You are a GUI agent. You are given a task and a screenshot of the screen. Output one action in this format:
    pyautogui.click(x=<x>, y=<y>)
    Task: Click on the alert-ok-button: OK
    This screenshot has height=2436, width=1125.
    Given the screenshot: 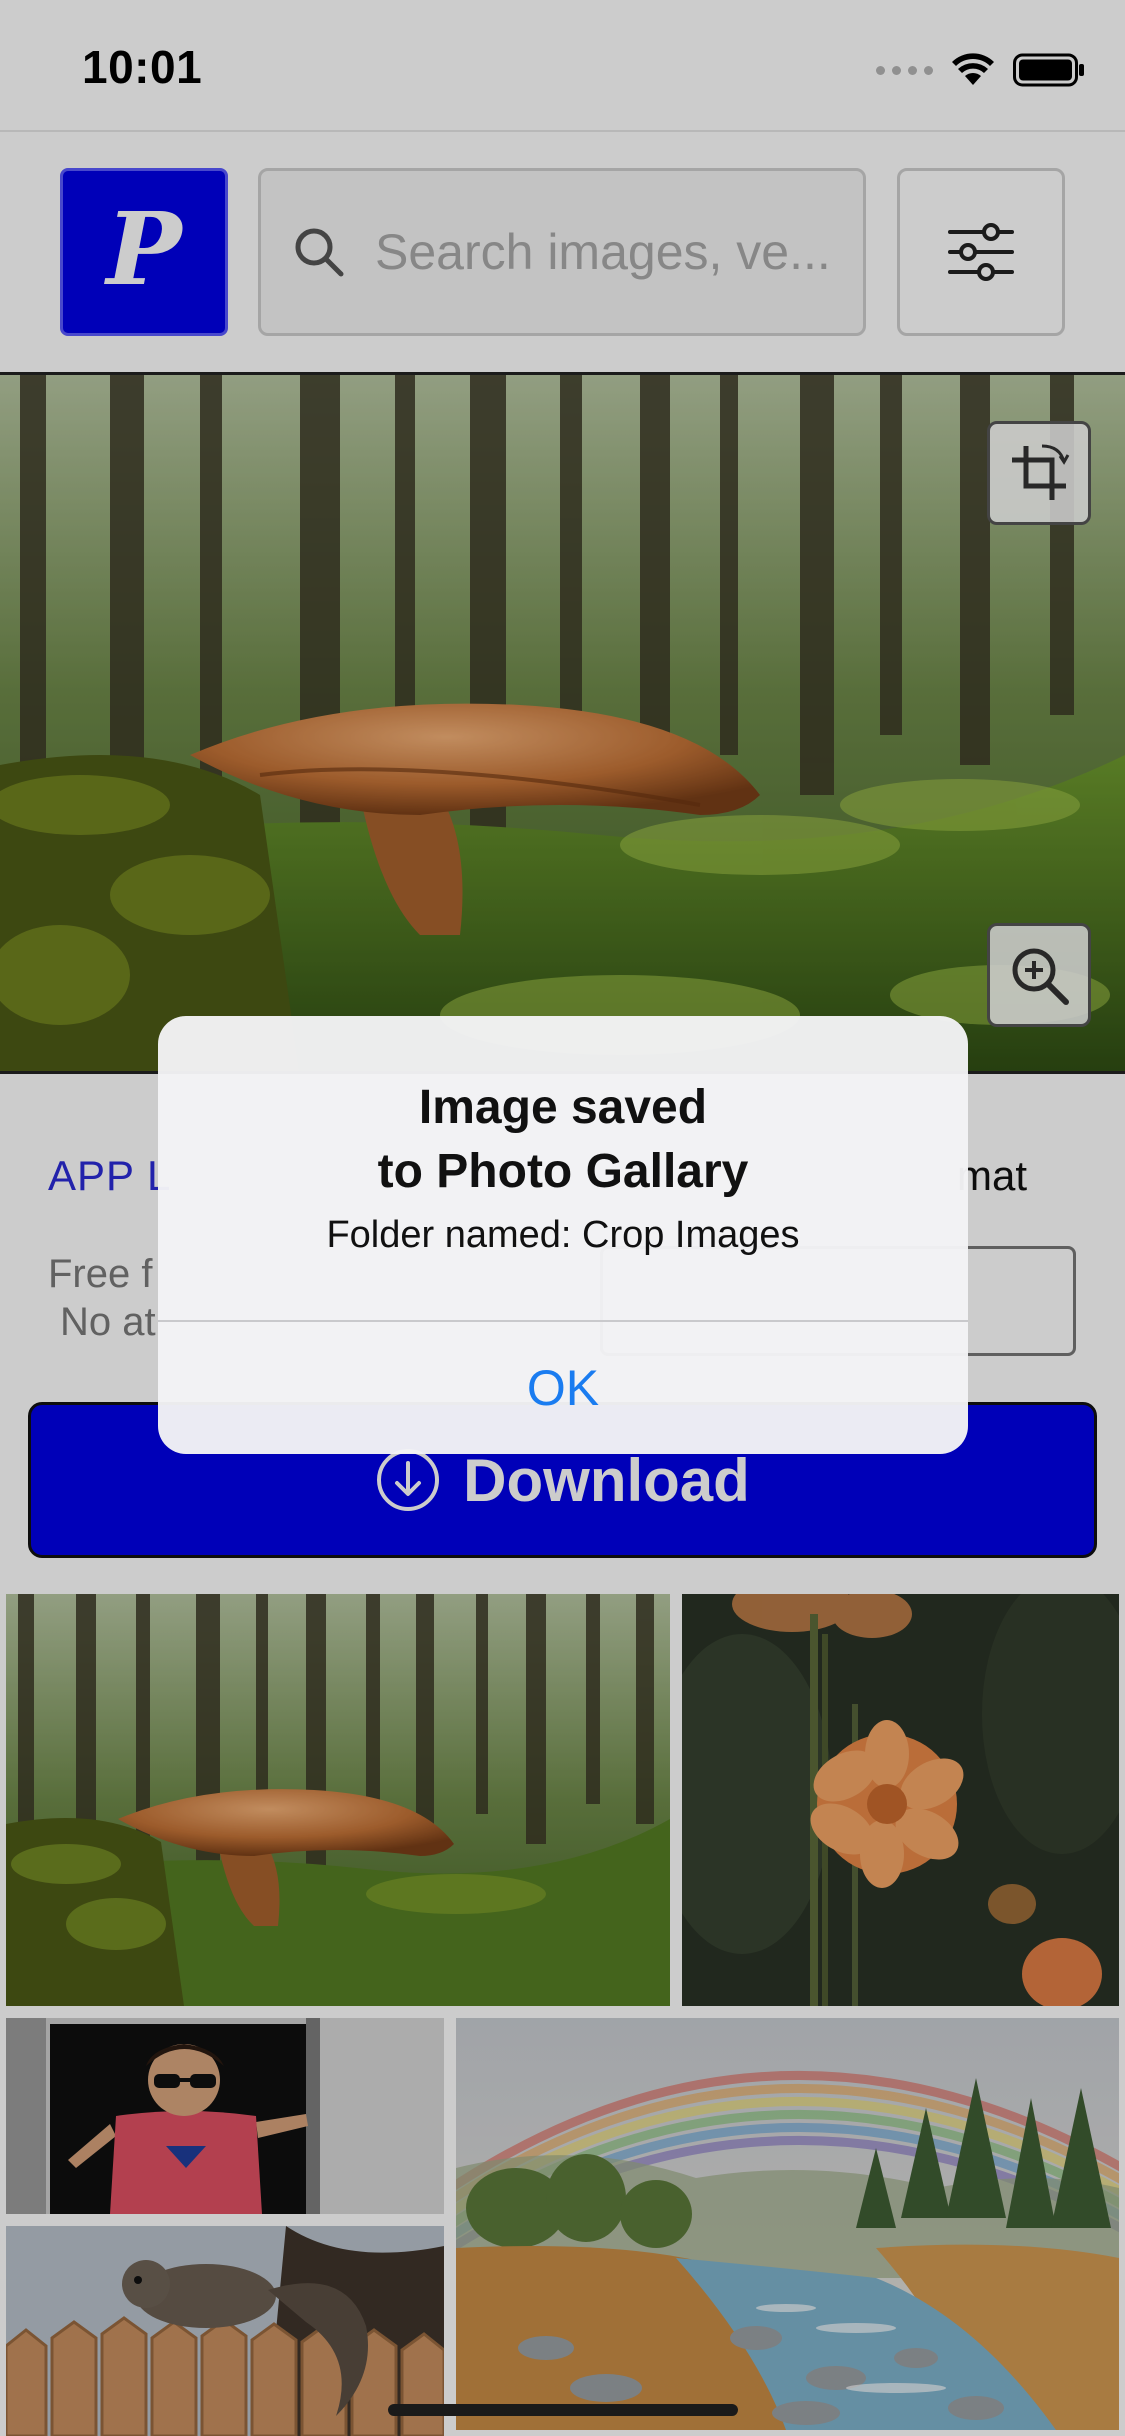 What is the action you would take?
    pyautogui.click(x=563, y=1388)
    